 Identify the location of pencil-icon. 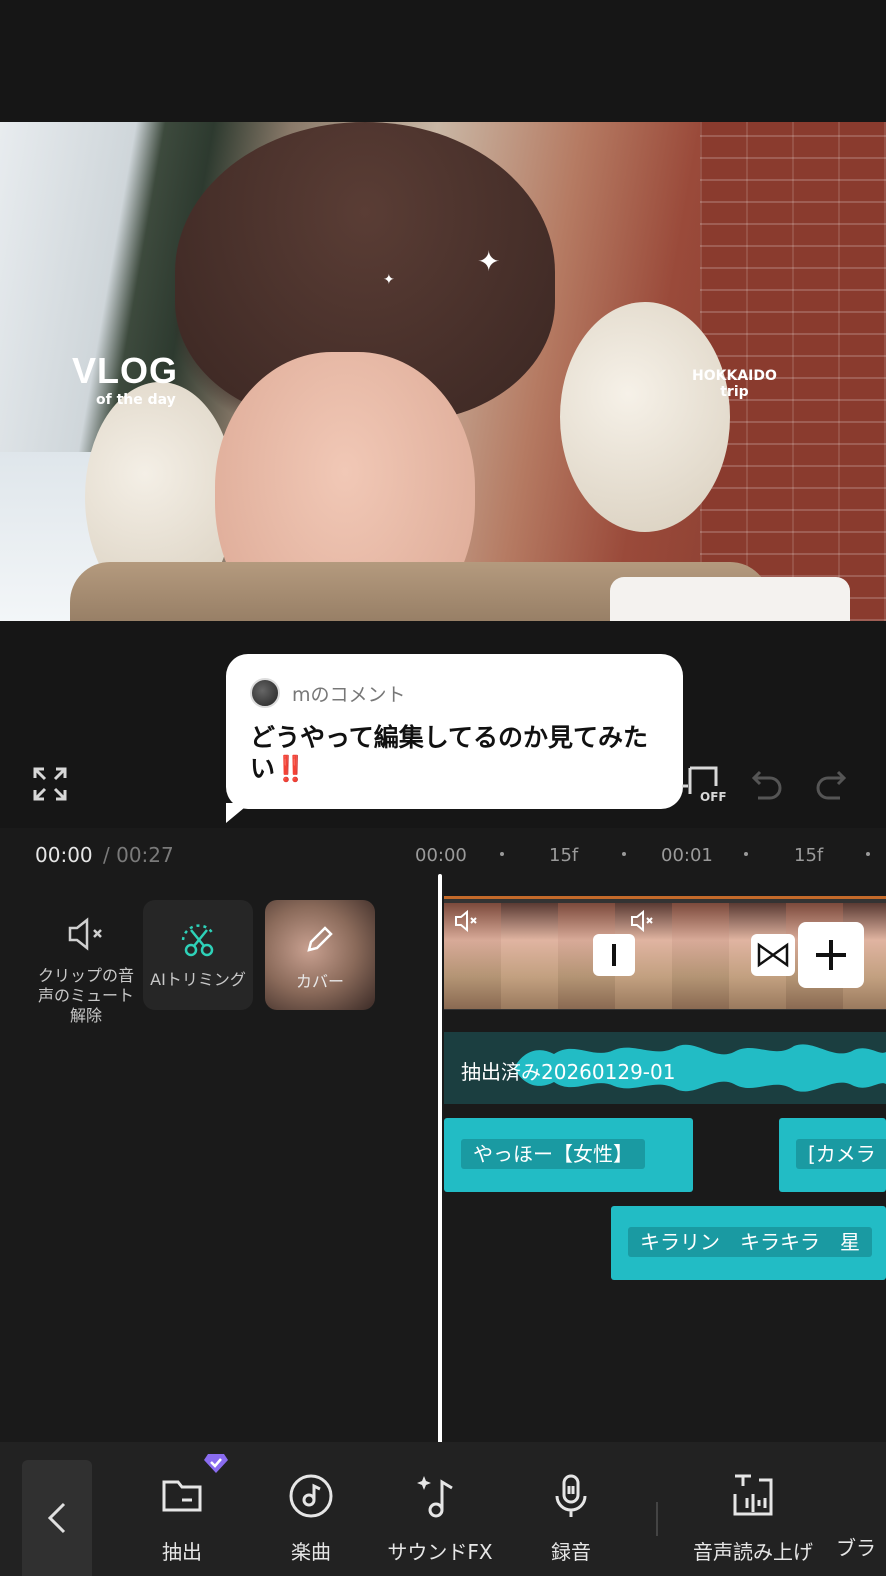
(320, 939).